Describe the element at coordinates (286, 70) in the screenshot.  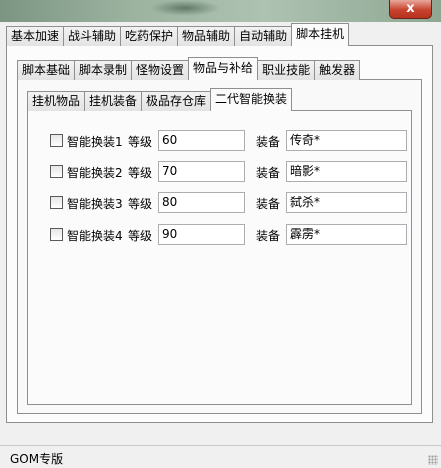
I see `tab-class-skills: 职业技能` at that location.